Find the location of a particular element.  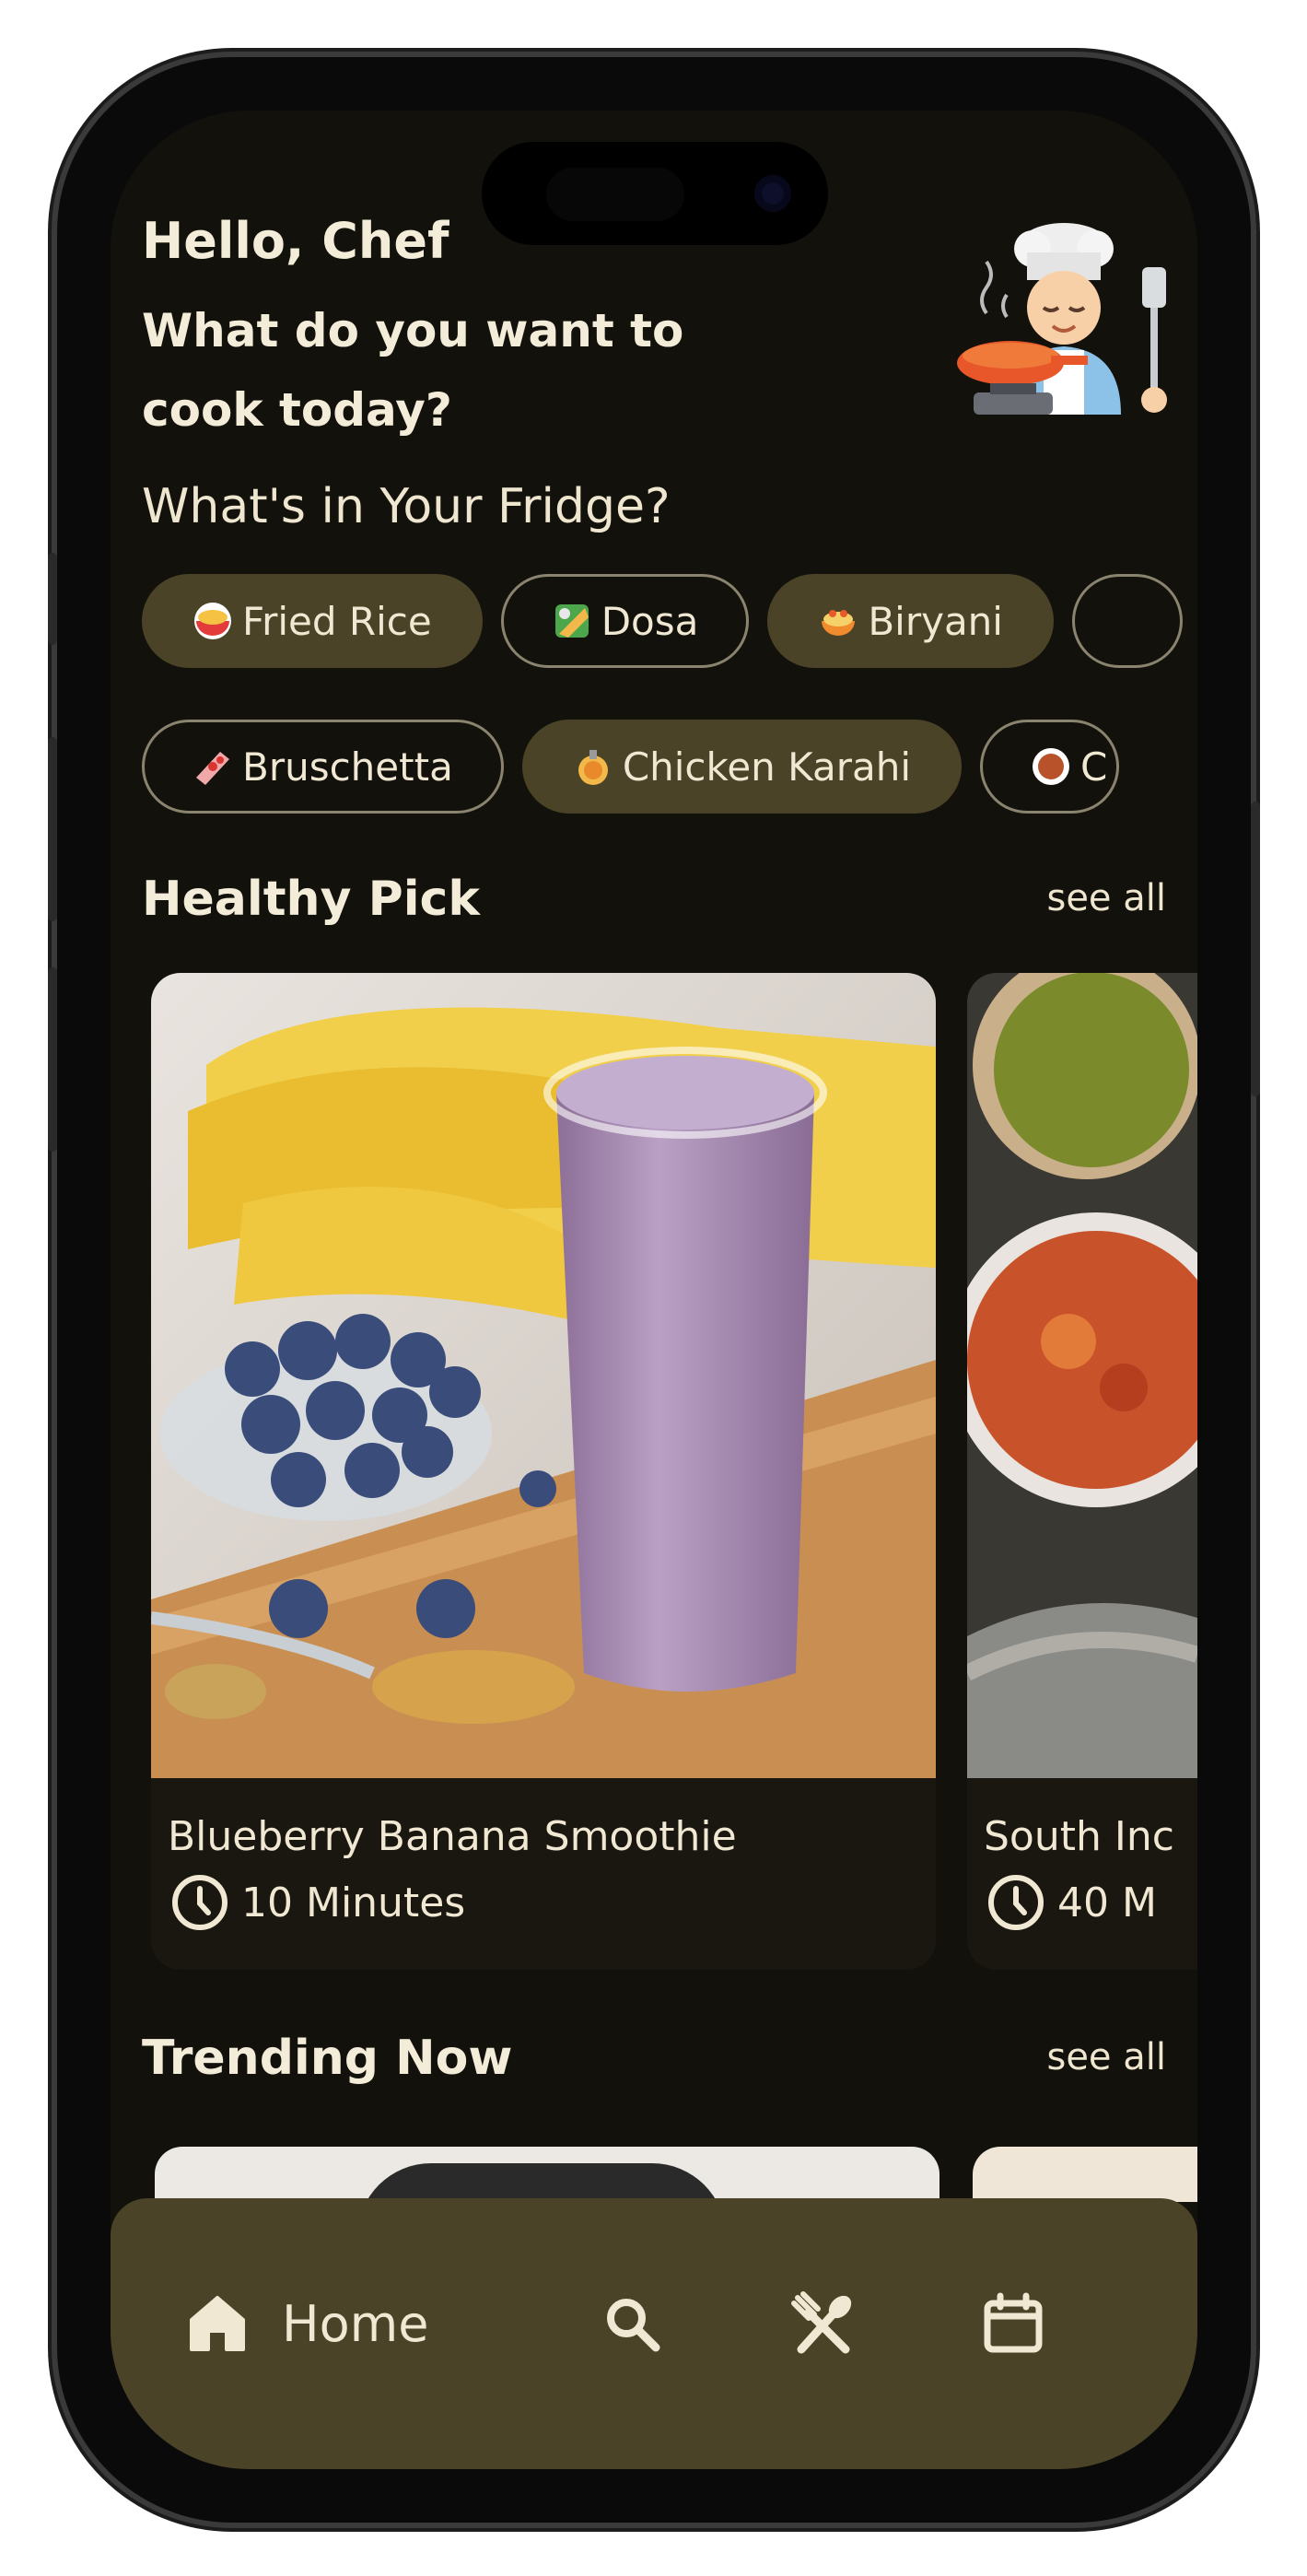

trending-title: Trending Now is located at coordinates (327, 2058).